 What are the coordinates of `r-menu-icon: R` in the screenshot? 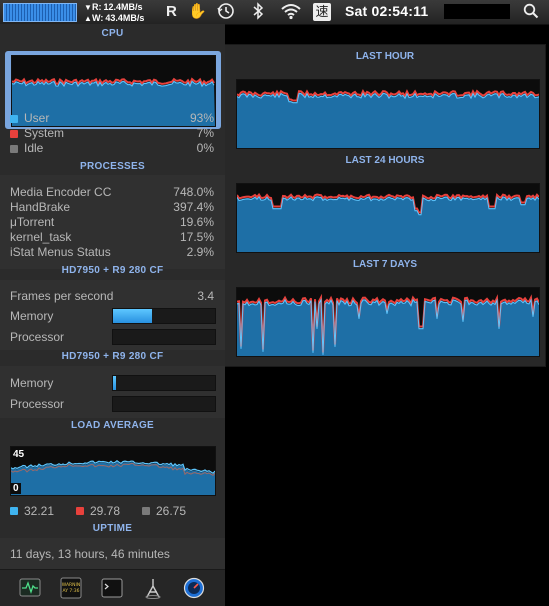 It's located at (171, 12).